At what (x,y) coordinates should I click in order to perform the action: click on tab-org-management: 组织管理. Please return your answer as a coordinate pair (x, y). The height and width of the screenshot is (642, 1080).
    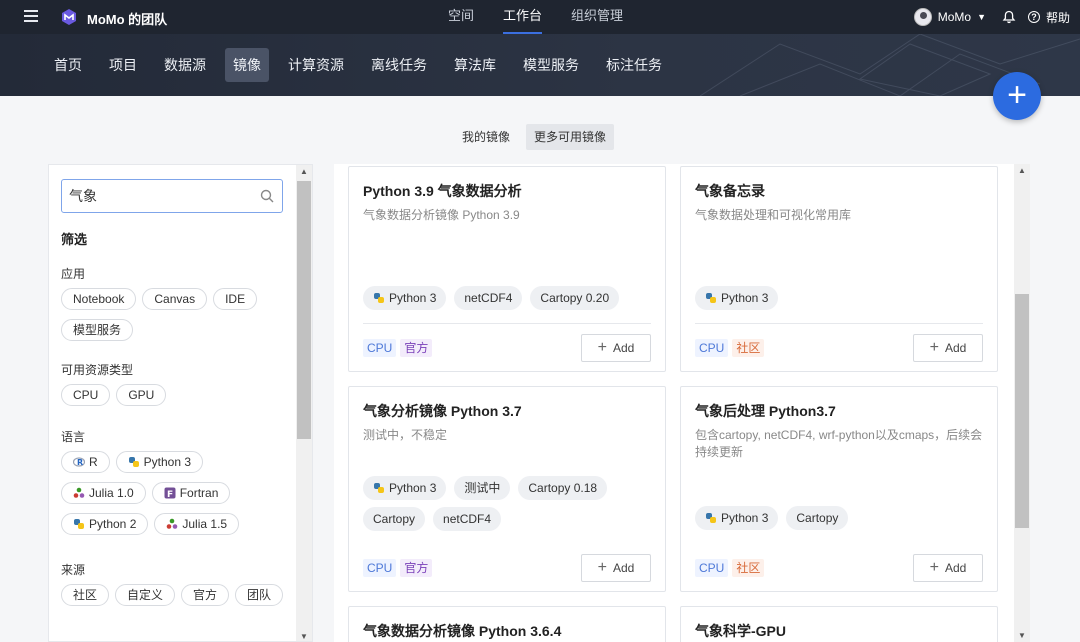
    Looking at the image, I should click on (597, 17).